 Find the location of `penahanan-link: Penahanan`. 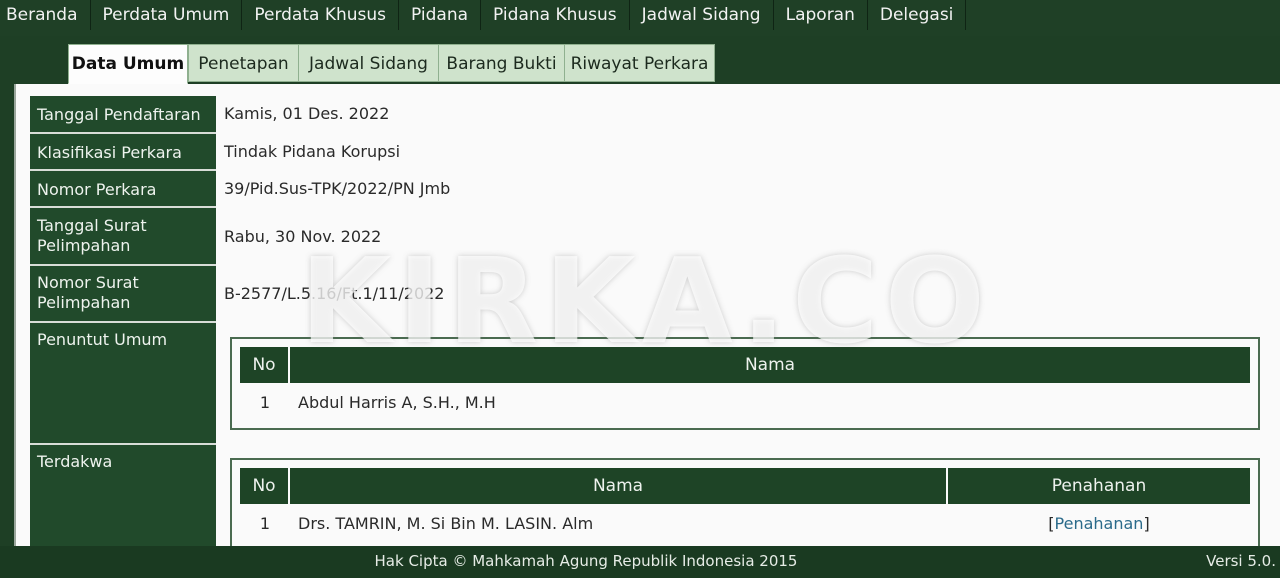

penahanan-link: Penahanan is located at coordinates (1099, 523).